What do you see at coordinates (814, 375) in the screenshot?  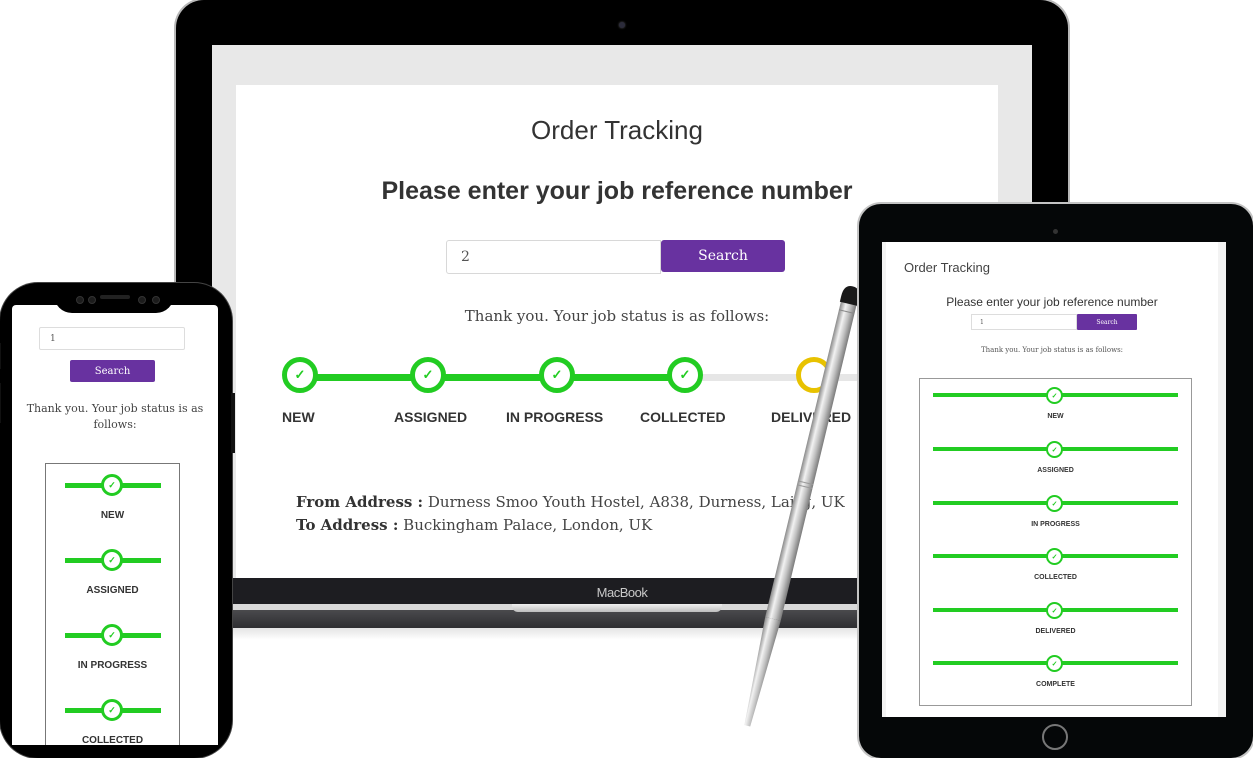 I see `step-status-circle-pending` at bounding box center [814, 375].